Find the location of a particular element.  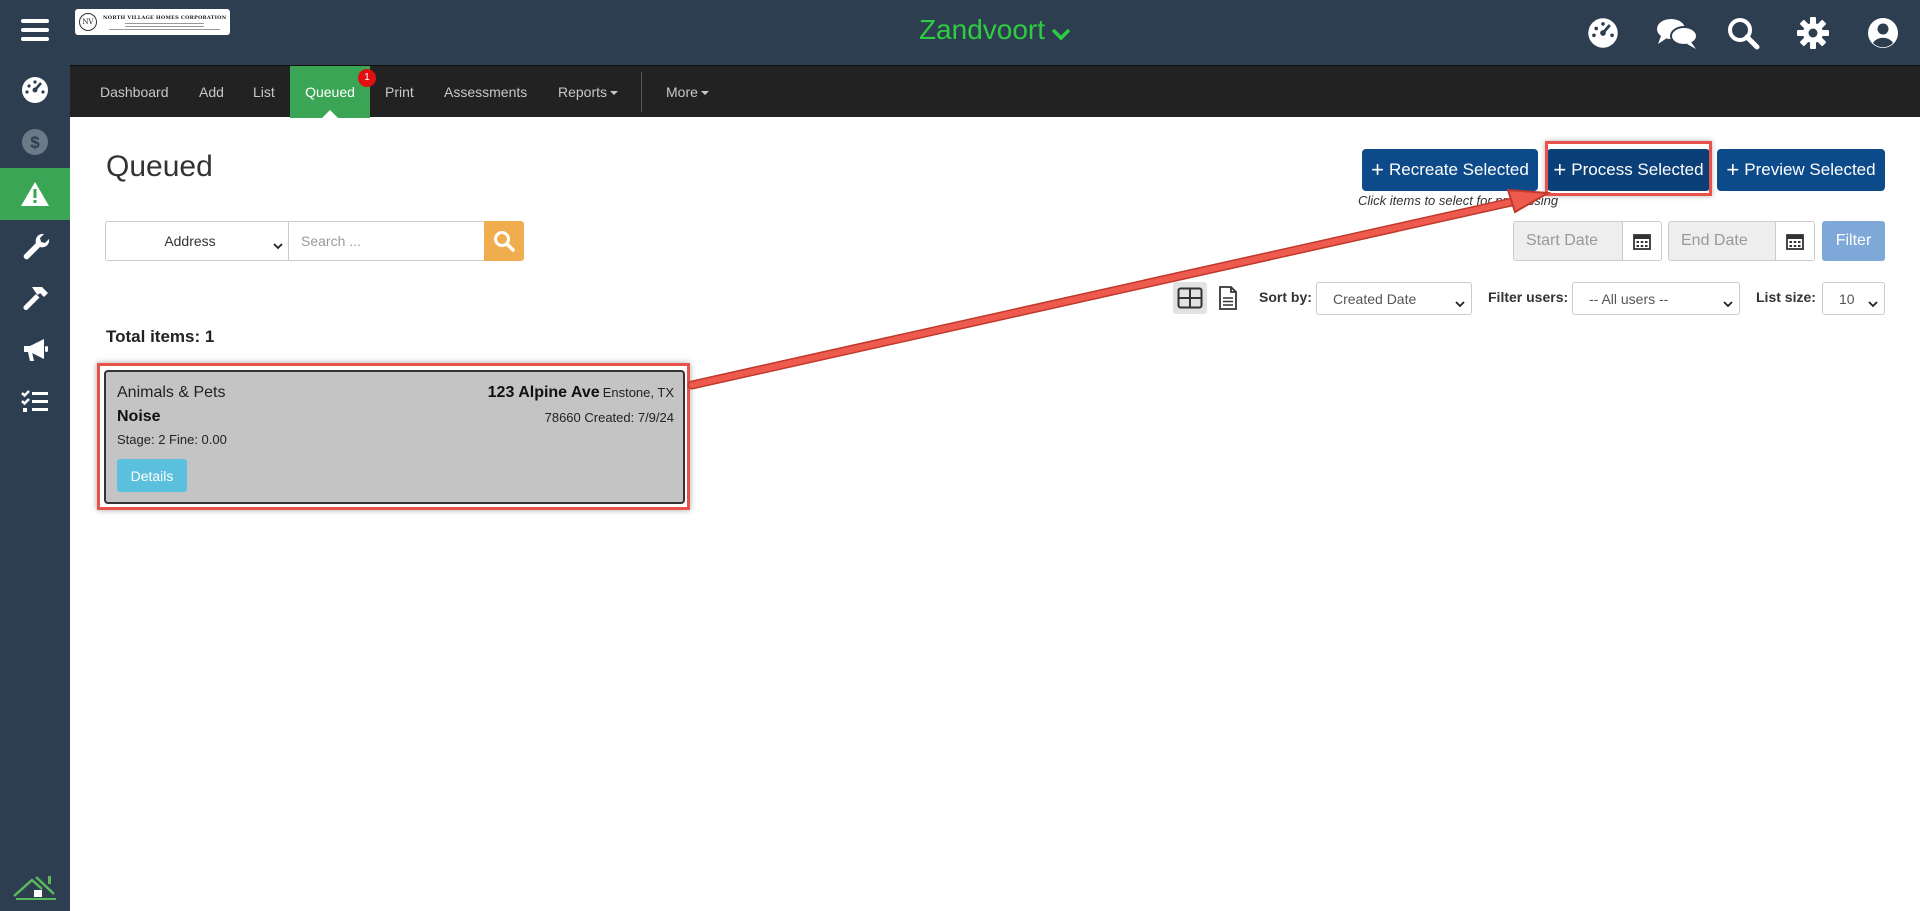

list-size-select: 10 is located at coordinates (1853, 298).